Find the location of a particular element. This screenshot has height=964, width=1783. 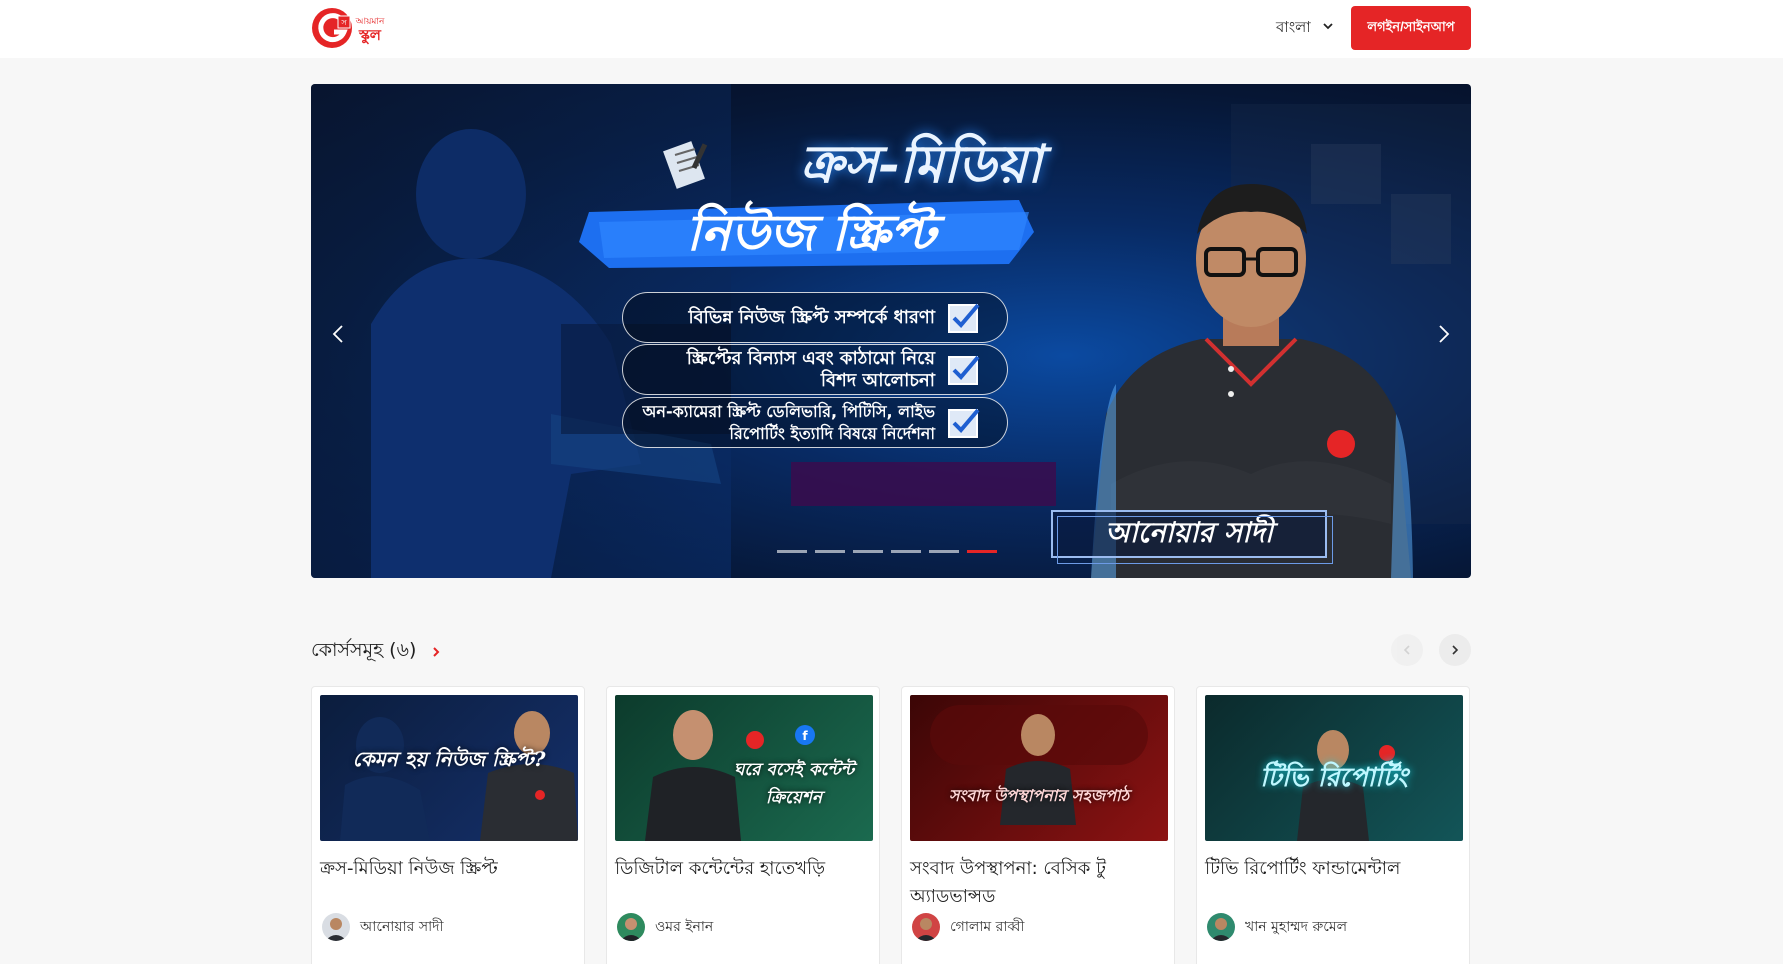

login-signup-button: লগইন/সাইনআপ is located at coordinates (1411, 28).